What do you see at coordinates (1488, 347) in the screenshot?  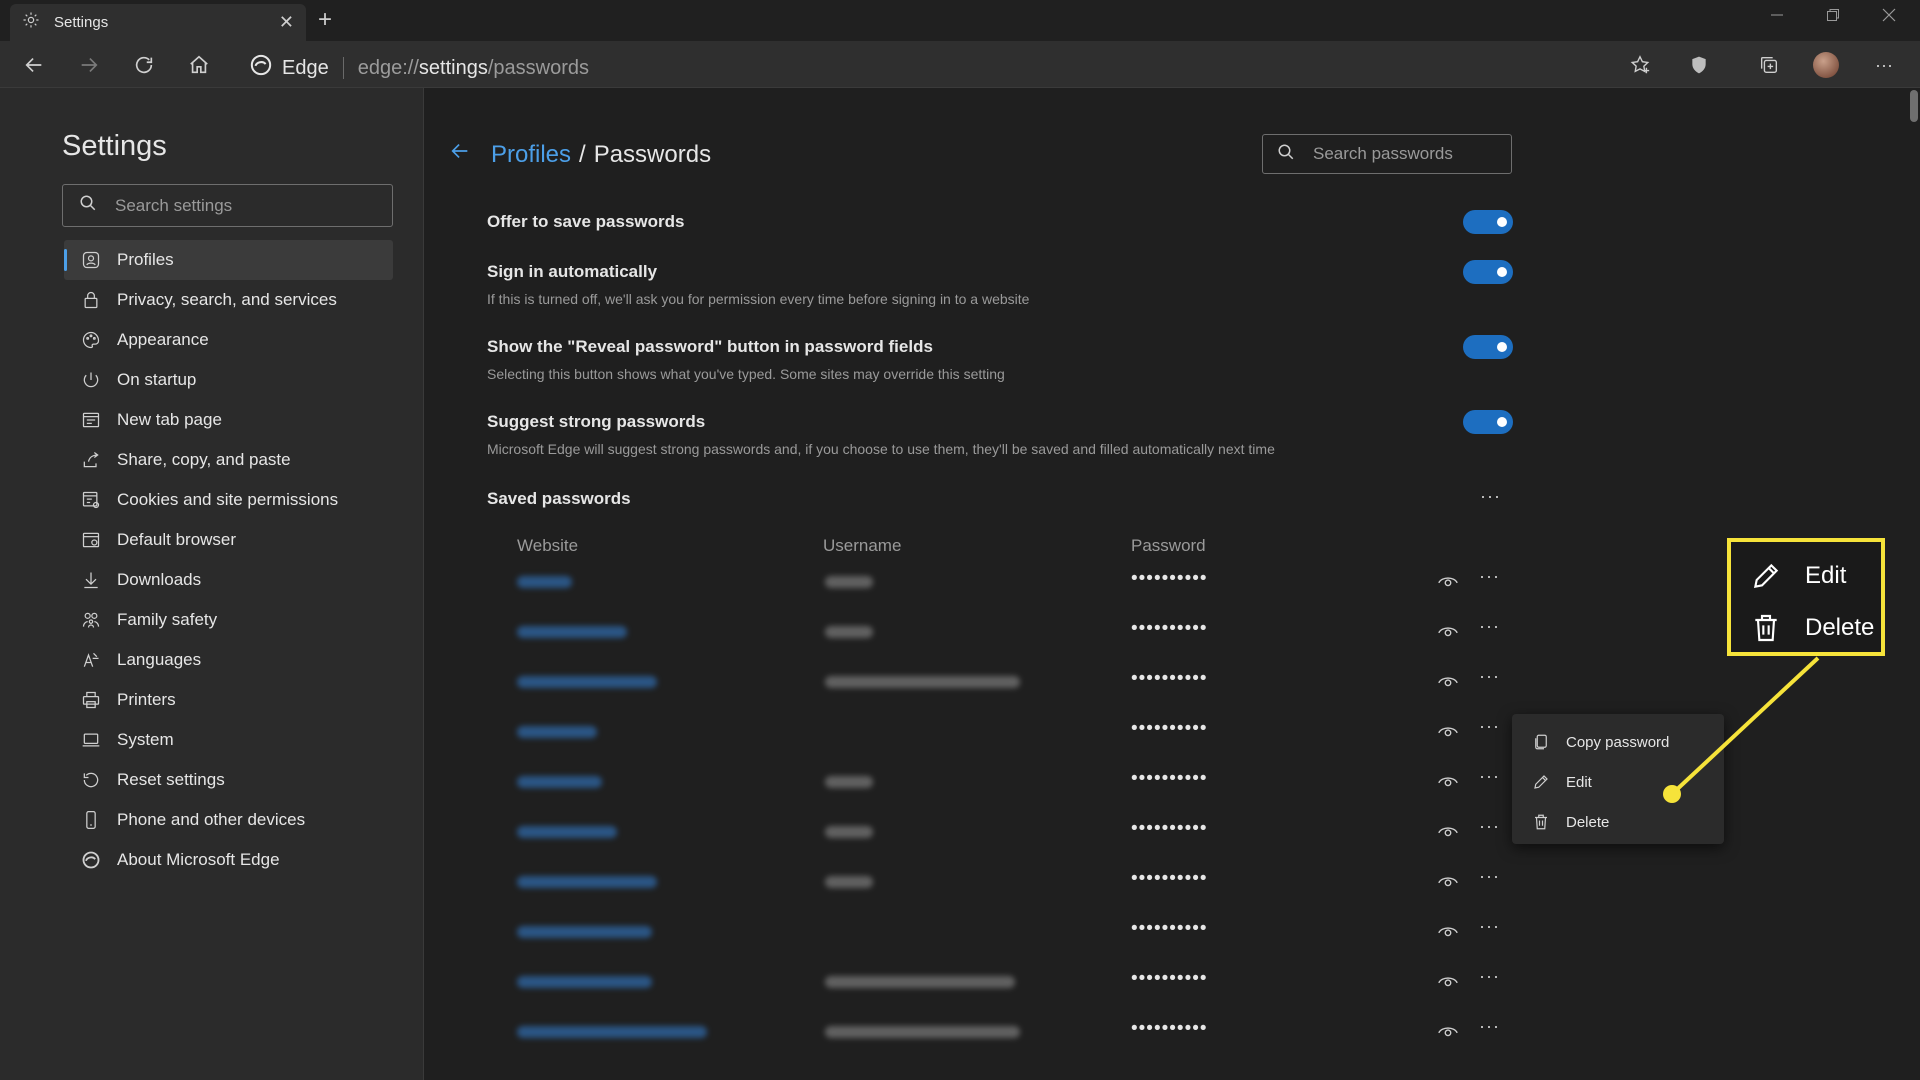 I see `toggle-reveal-password` at bounding box center [1488, 347].